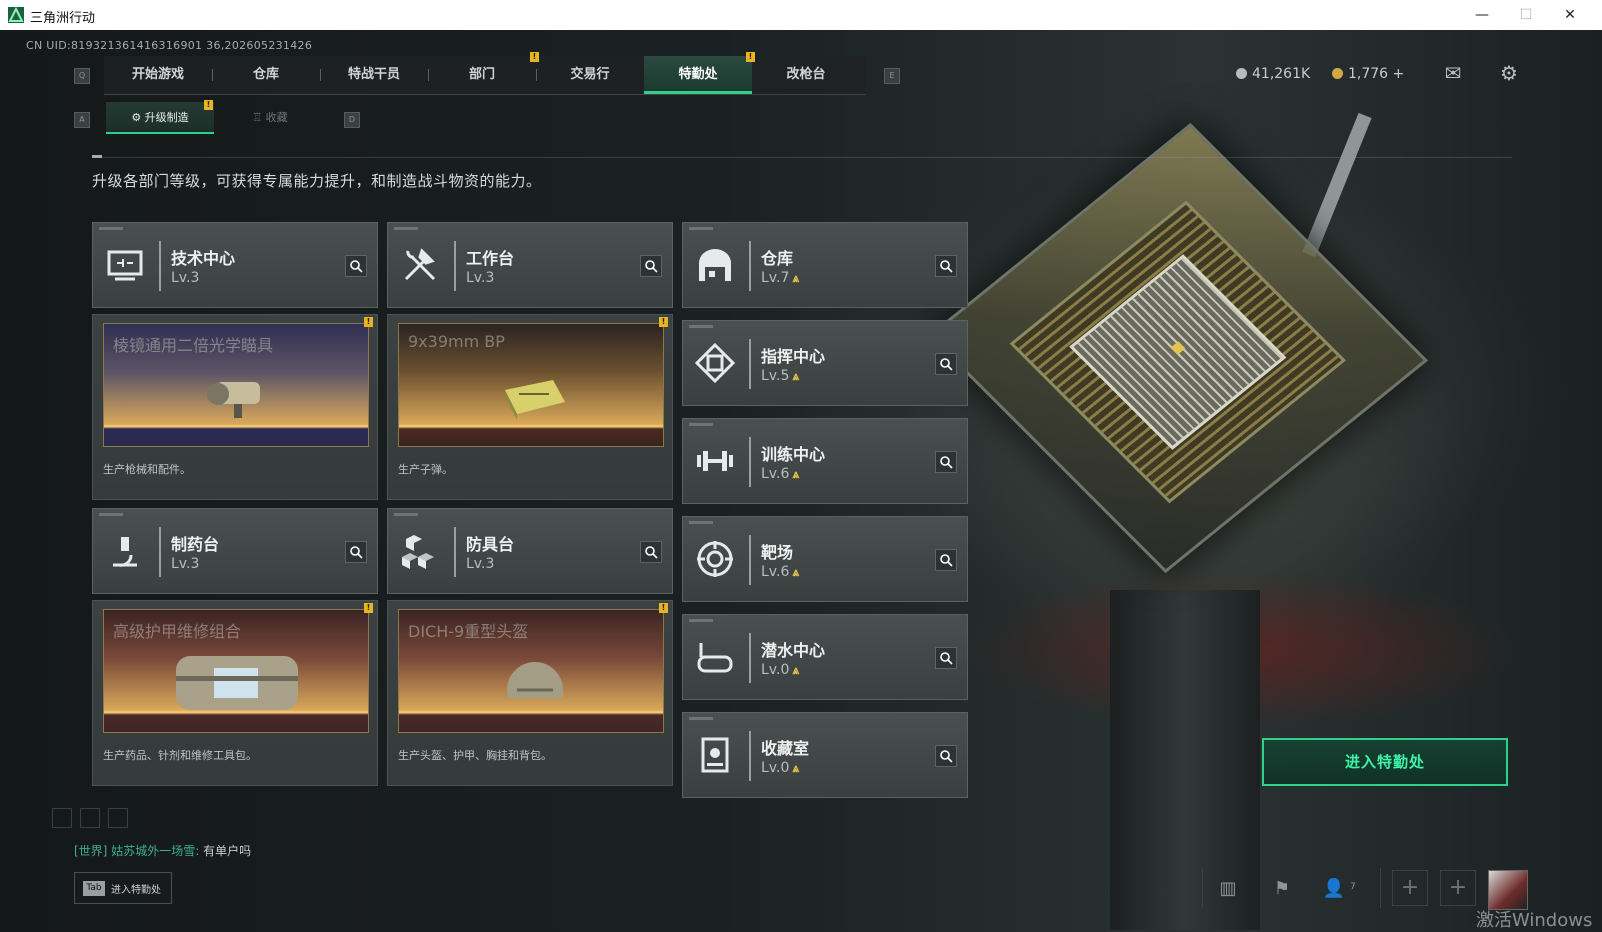  What do you see at coordinates (1273, 74) in the screenshot?
I see `silver-currency: 41,261K` at bounding box center [1273, 74].